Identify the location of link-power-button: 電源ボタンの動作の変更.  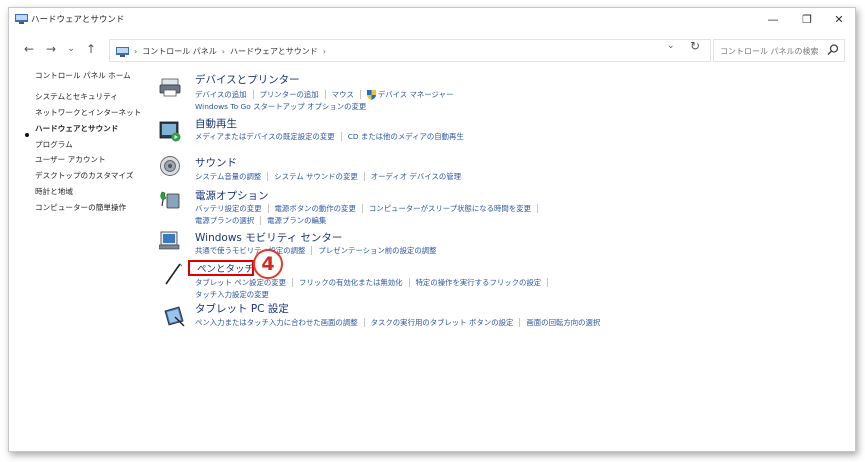
(315, 208).